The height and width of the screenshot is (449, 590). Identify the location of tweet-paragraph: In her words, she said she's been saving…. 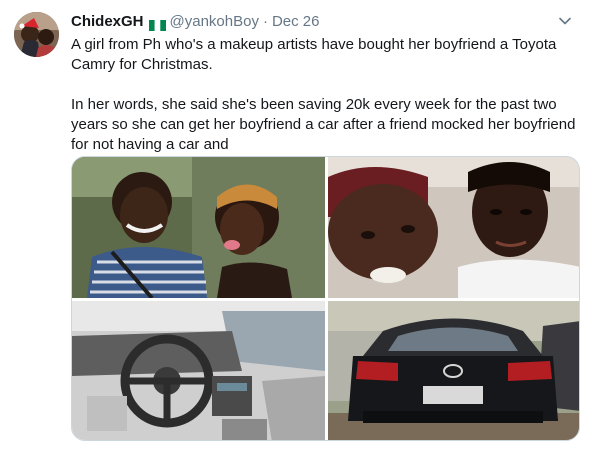
(323, 124).